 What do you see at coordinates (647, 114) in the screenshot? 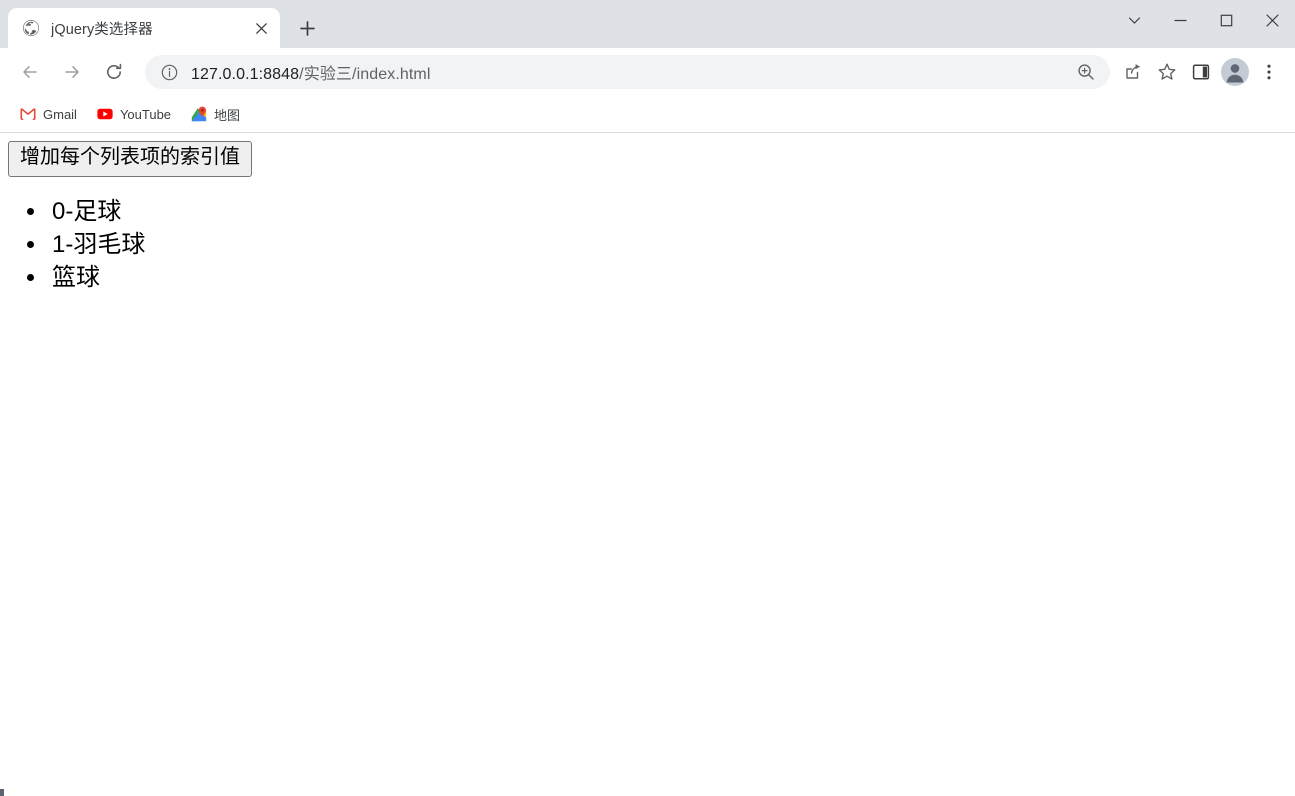
I see `bookmarks-bar: Gmail YouTube 地图` at bounding box center [647, 114].